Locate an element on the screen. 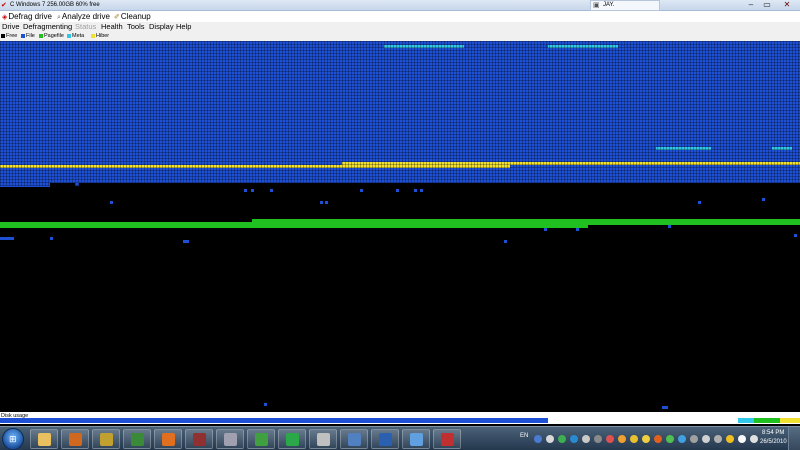  explorer-icon is located at coordinates (44, 439).